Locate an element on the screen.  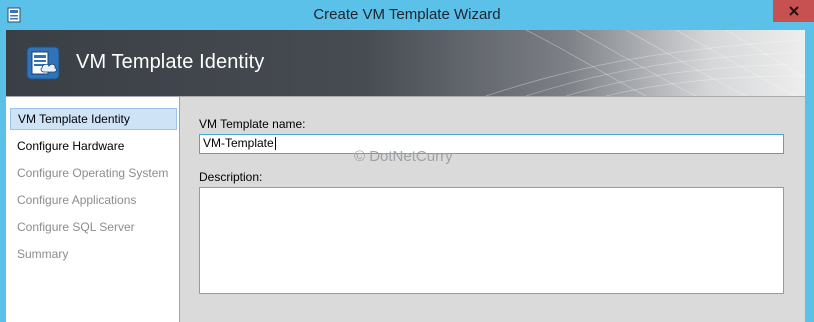
text-caret is located at coordinates (275, 144).